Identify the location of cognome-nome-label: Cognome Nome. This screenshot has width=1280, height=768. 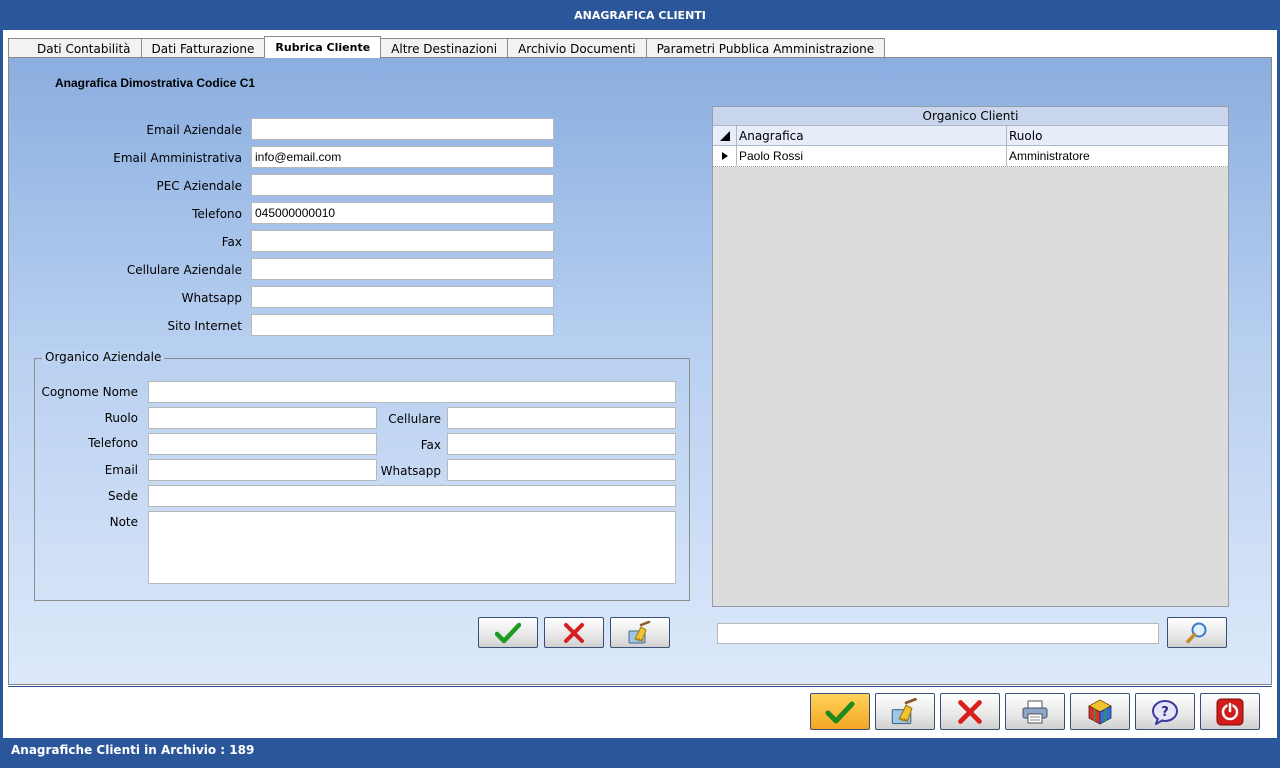
(89, 392).